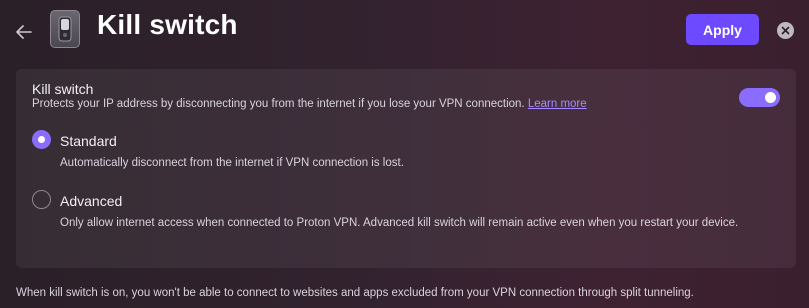  Describe the element at coordinates (88, 141) in the screenshot. I see `standard-label: Standard` at that location.